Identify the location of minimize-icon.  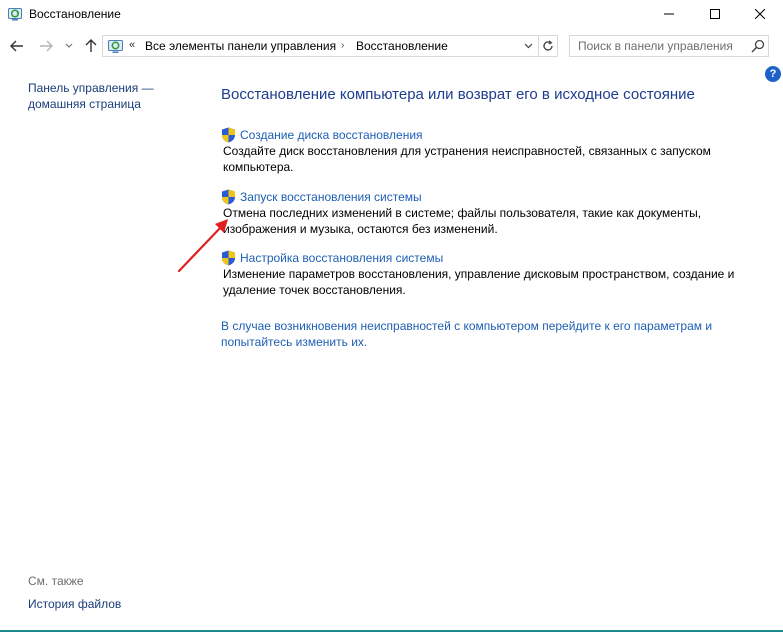
(669, 14).